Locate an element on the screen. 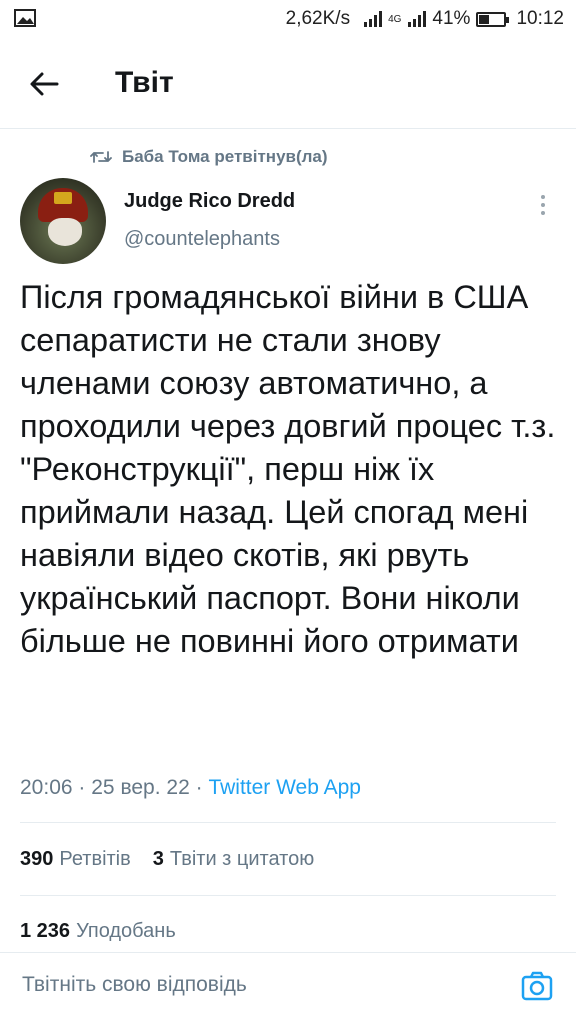  reply-bar: Твітніть свою відповідь is located at coordinates (288, 988).